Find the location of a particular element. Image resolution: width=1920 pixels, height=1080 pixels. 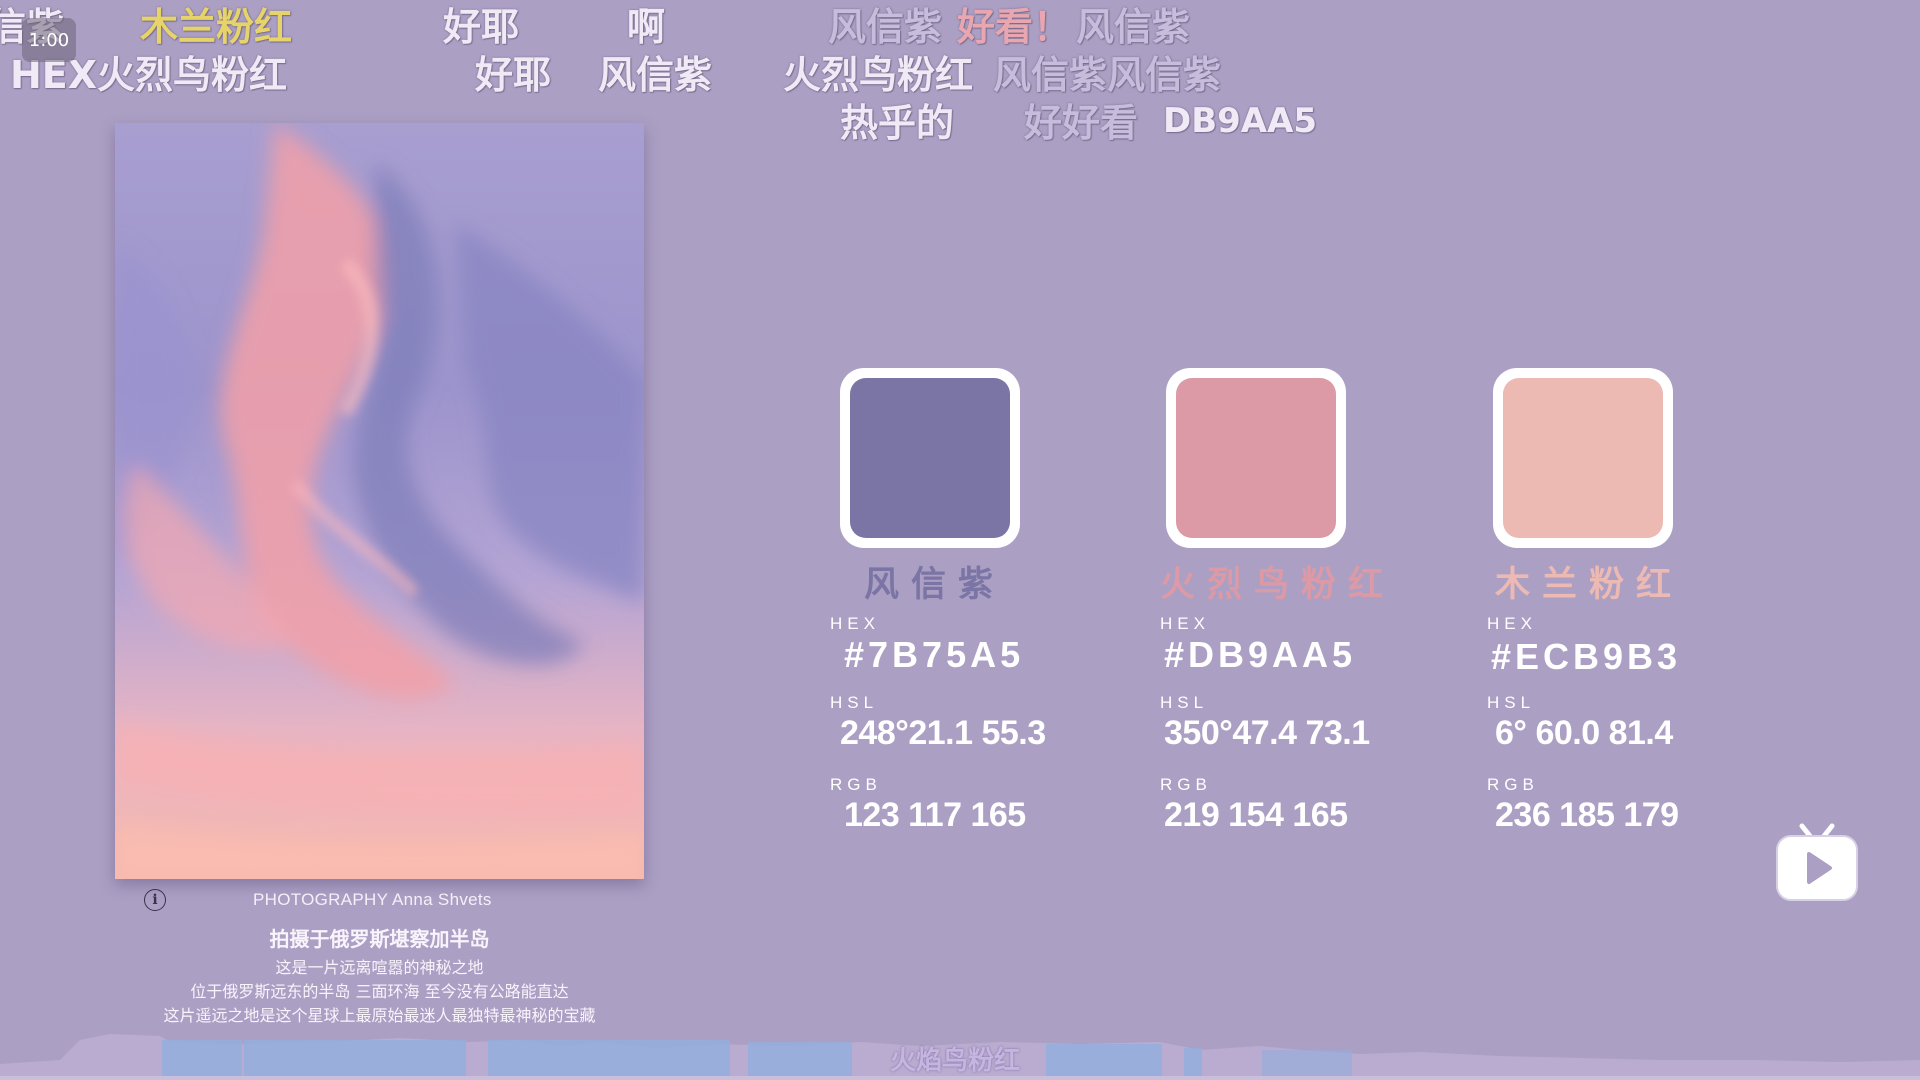

time-badge: 1:00 is located at coordinates (49, 40).